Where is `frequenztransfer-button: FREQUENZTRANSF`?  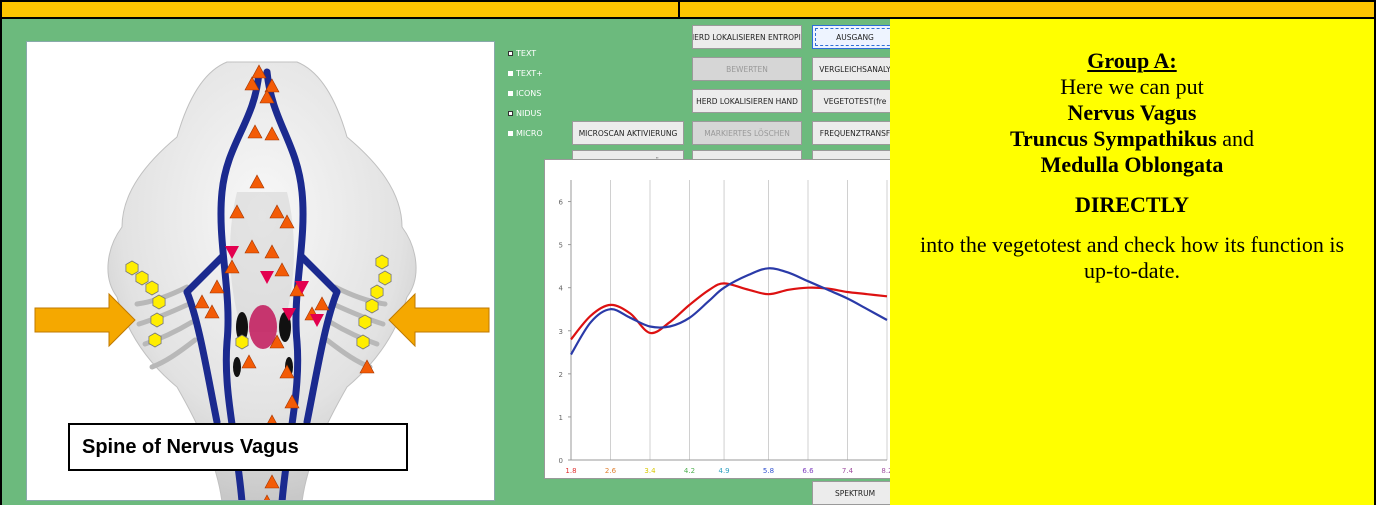 frequenztransfer-button: FREQUENZTRANSF is located at coordinates (855, 133).